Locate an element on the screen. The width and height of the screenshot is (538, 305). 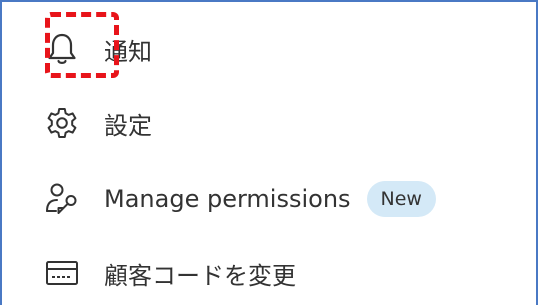
menu-item-label: 設定 is located at coordinates (128, 125).